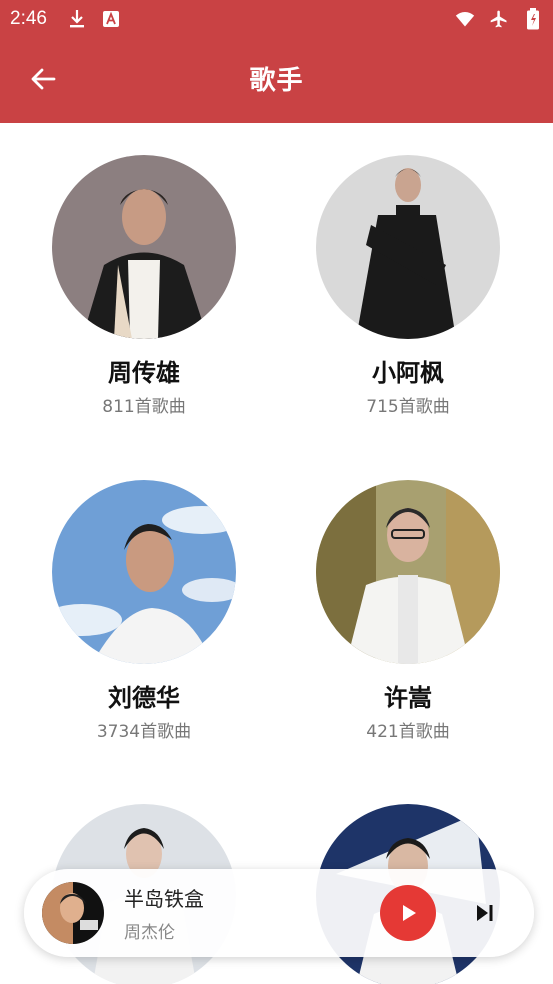 Image resolution: width=553 pixels, height=984 pixels. What do you see at coordinates (28, 18) in the screenshot?
I see `status-time: 2:46` at bounding box center [28, 18].